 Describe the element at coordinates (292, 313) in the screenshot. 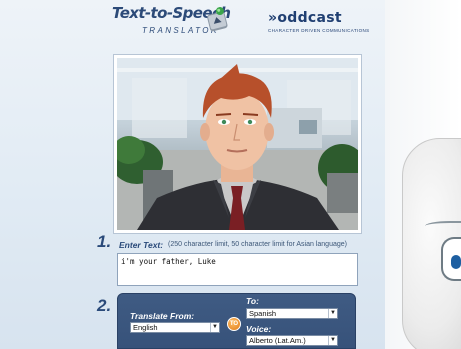

I see `target-language-select: Spanish ▼` at that location.